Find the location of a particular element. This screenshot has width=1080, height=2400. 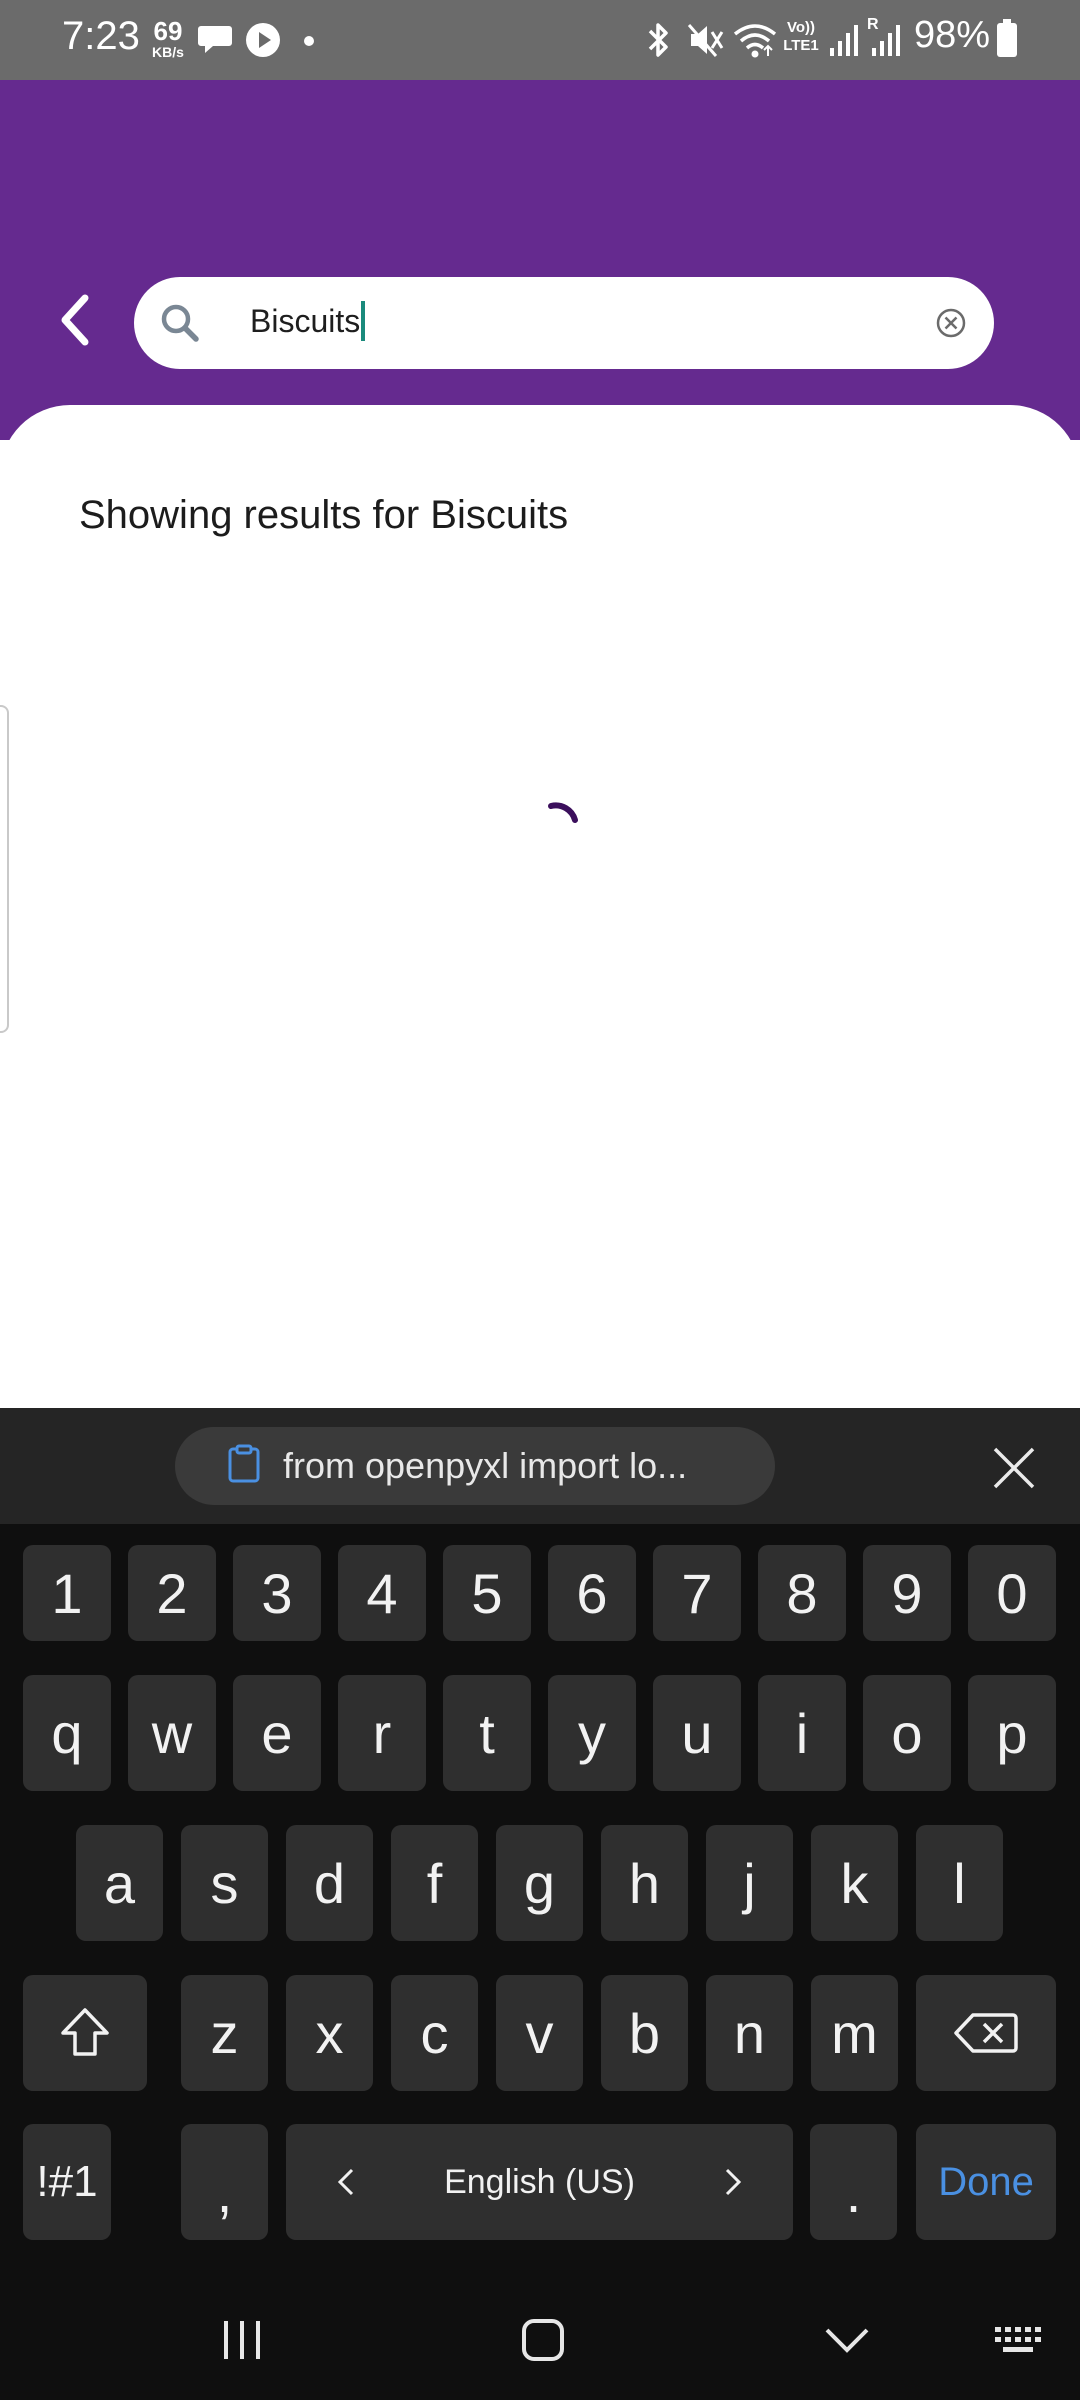

key-i: i is located at coordinates (802, 1733).